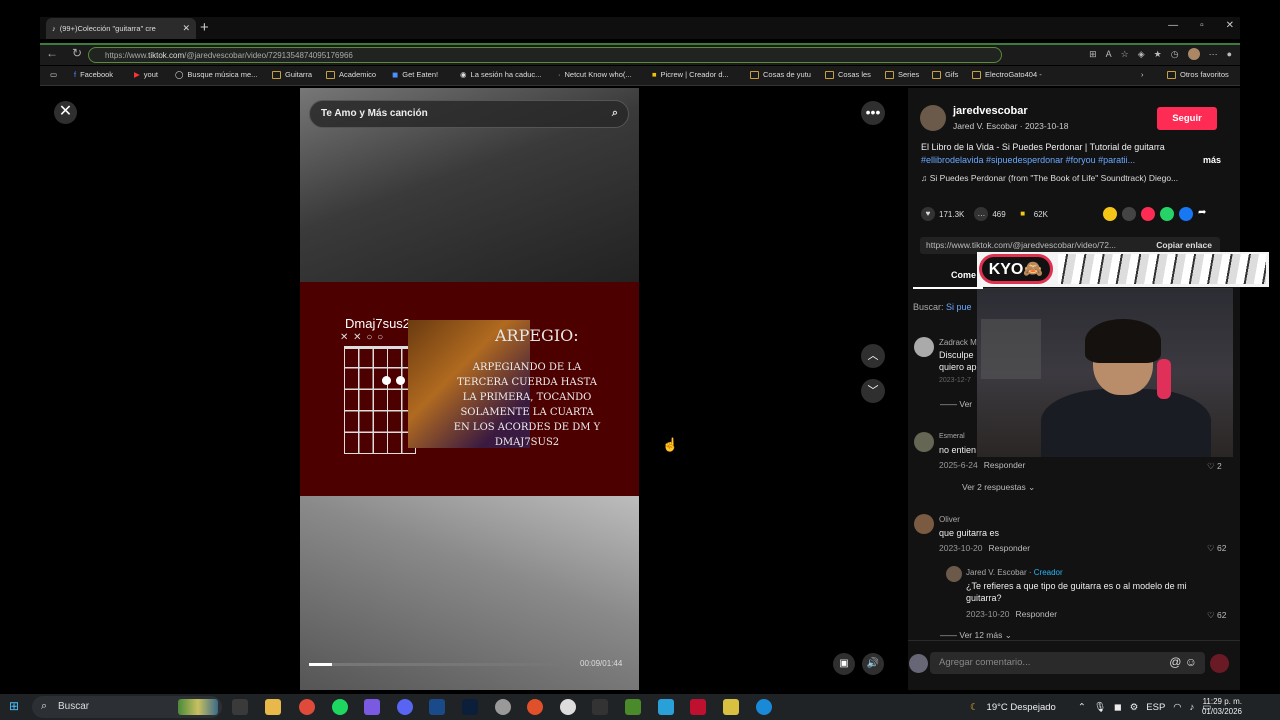 The height and width of the screenshot is (720, 1280). I want to click on bookmark-yutu: Cosas de yutu, so click(780, 74).